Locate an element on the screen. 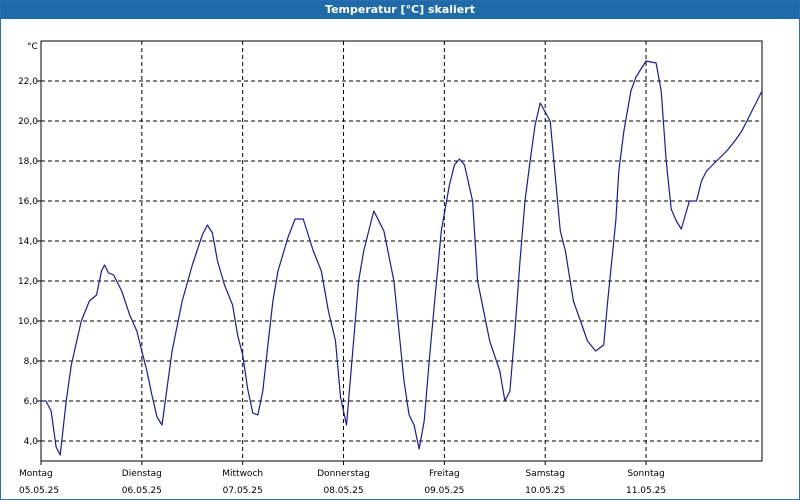 The image size is (800, 500). x-tick-date: 05.05.25 is located at coordinates (39, 491).